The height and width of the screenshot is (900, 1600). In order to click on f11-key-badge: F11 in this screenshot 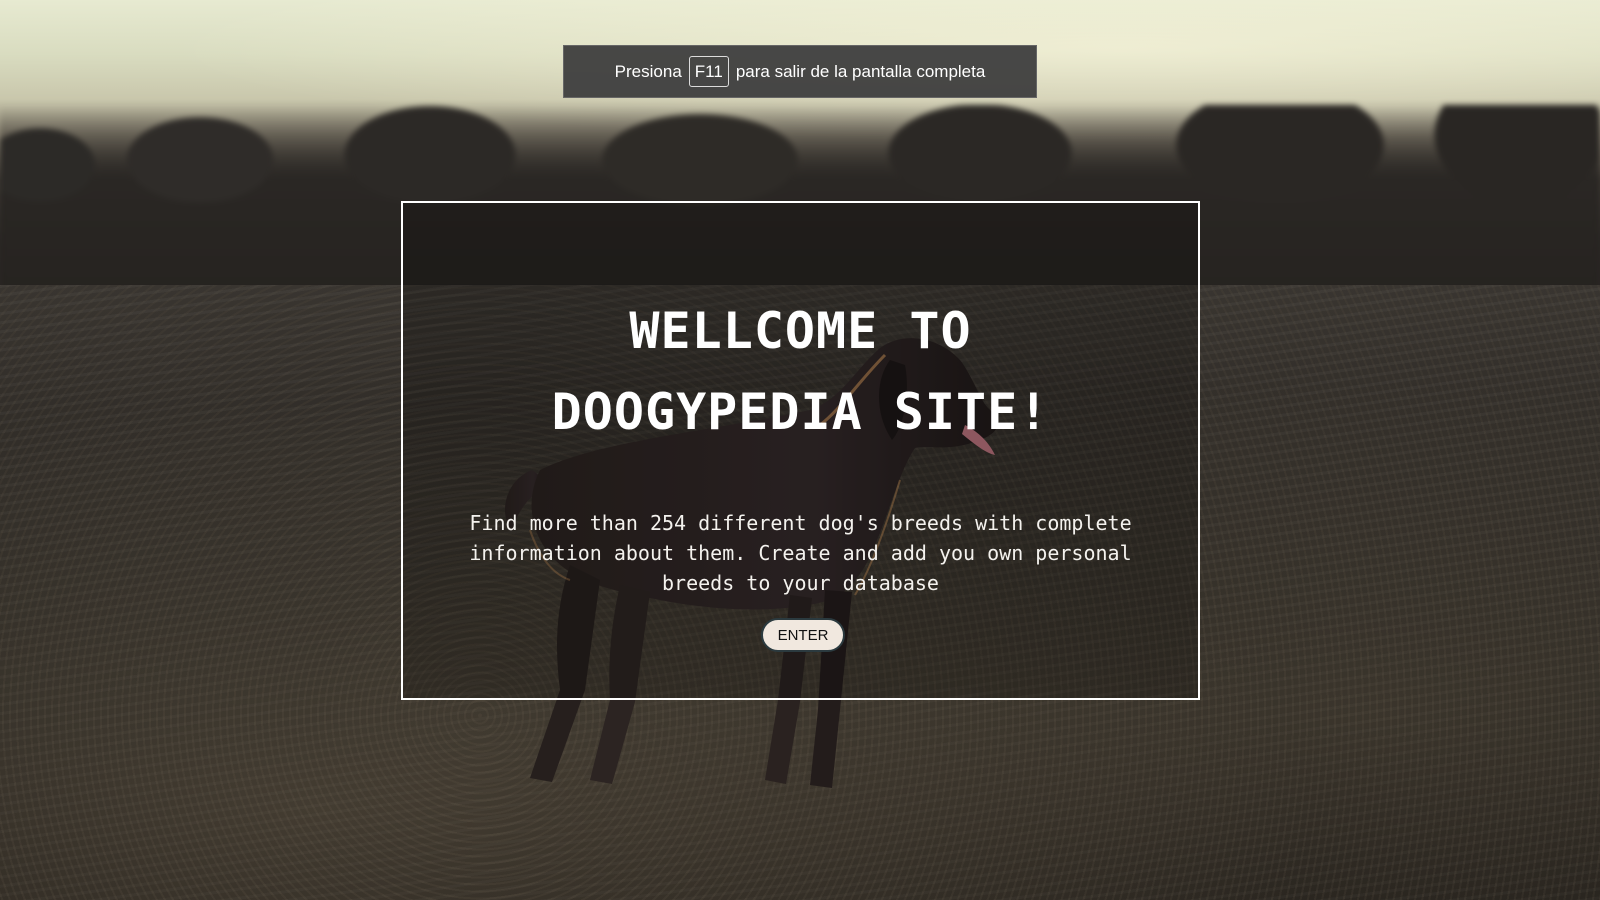, I will do `click(708, 71)`.